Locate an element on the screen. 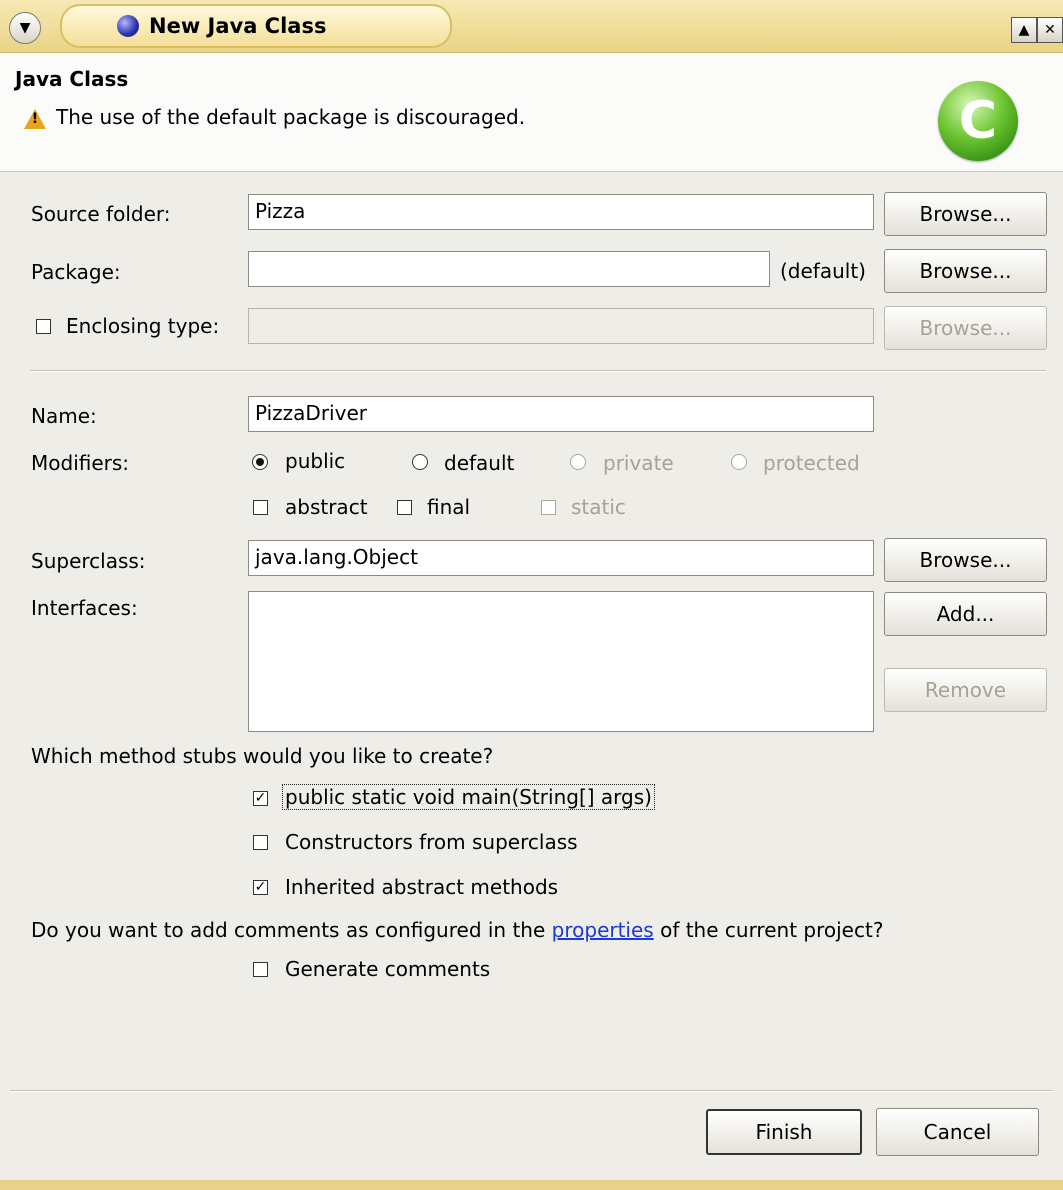 Image resolution: width=1063 pixels, height=1190 pixels. name-input: PizzaDriver is located at coordinates (561, 414).